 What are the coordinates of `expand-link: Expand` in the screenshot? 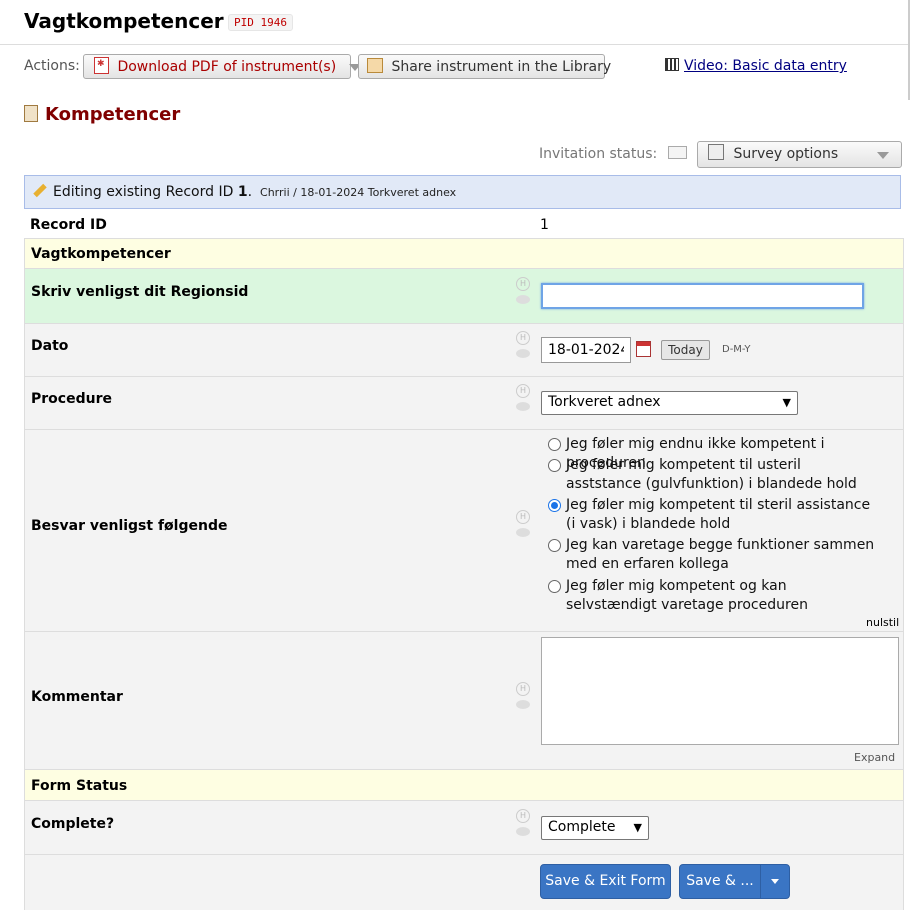 It's located at (874, 757).